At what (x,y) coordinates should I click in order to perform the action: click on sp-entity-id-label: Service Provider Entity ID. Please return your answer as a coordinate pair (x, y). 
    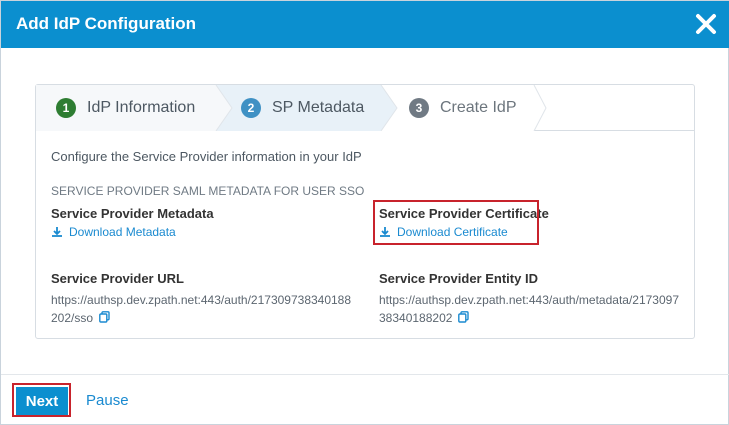
    Looking at the image, I should click on (458, 278).